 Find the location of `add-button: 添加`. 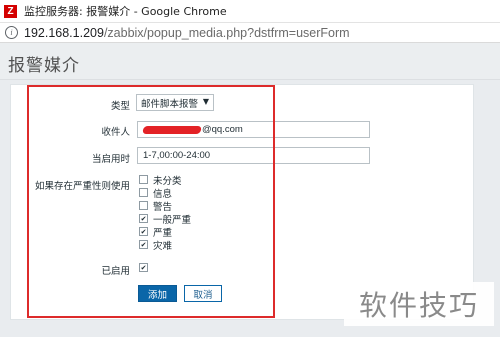

add-button: 添加 is located at coordinates (157, 293).